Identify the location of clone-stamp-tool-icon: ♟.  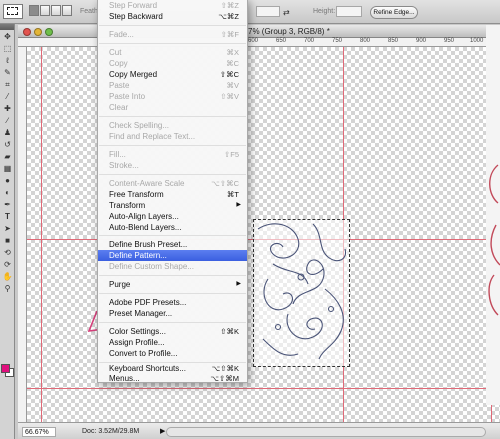
(7, 133).